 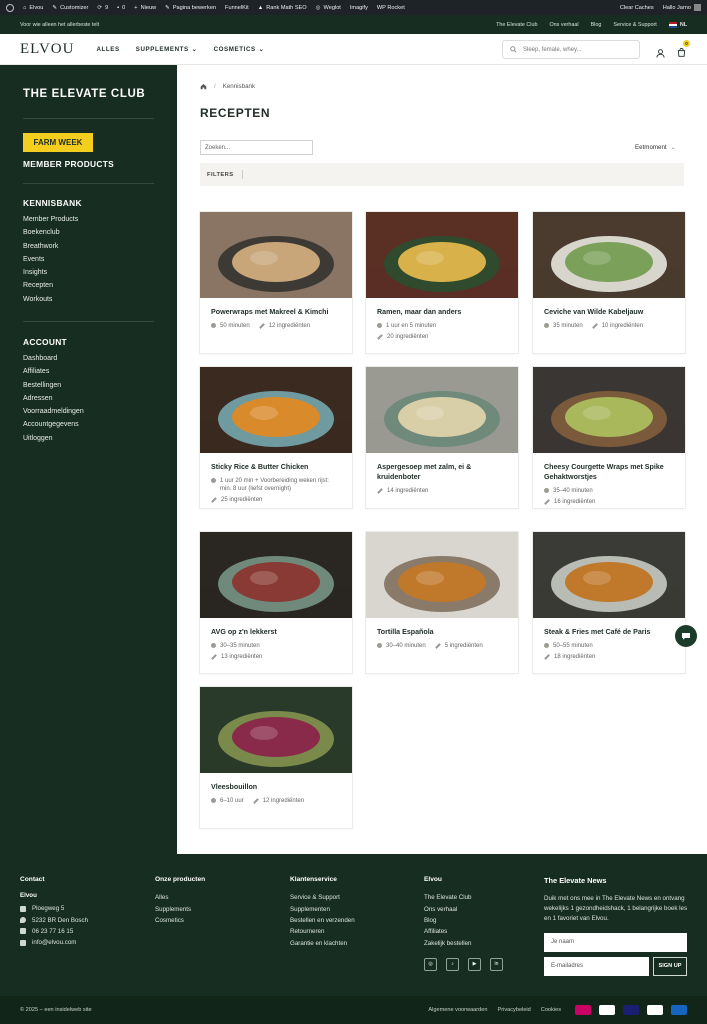 I want to click on filters-bar: FILTERS, so click(x=442, y=174).